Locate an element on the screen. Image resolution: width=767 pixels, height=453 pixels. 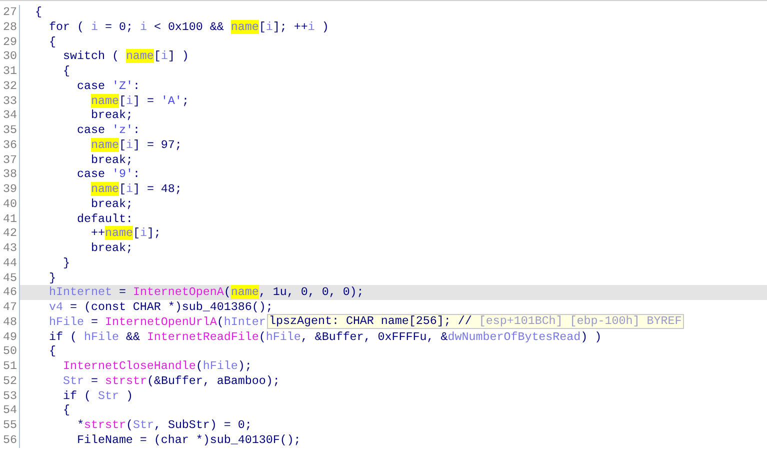
tooltip: lpszAgent: CHAR name[256]; // [esp+101BCh] [ebp-100h] BYREF is located at coordinates (475, 321).